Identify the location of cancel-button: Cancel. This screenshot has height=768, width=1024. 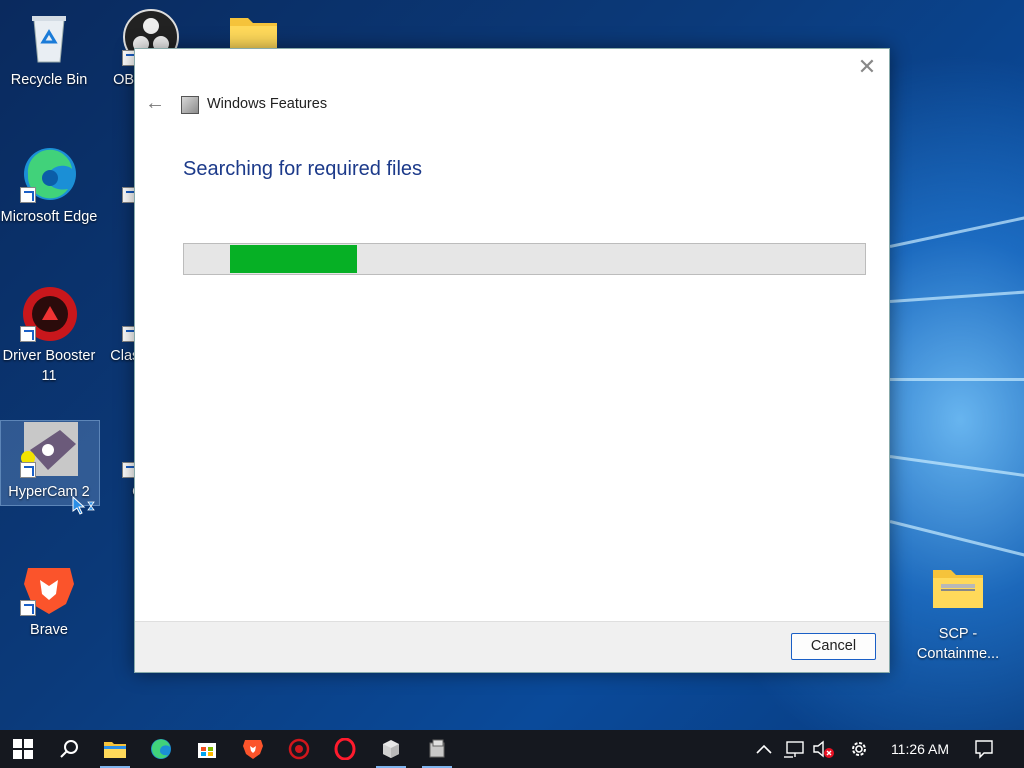
(833, 646).